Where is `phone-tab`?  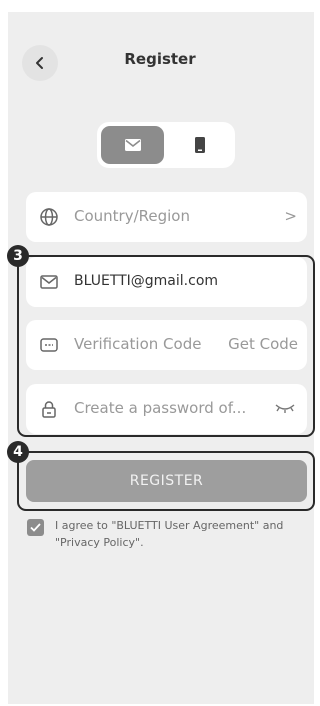
phone-tab is located at coordinates (199, 145).